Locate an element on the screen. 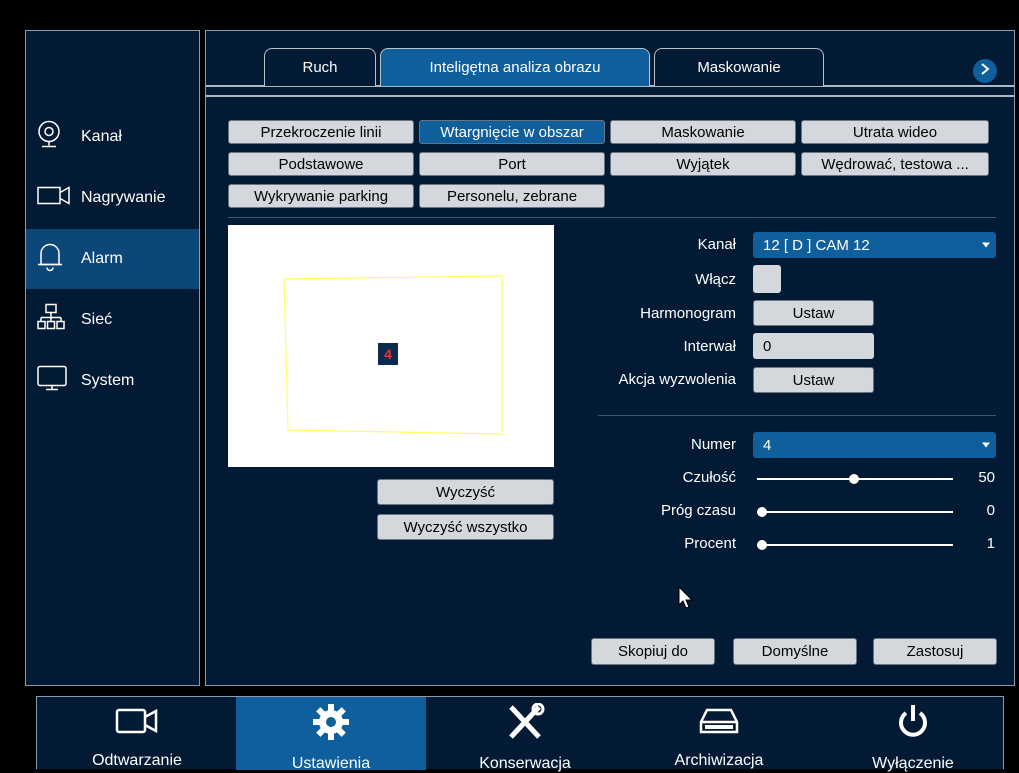  subtab-label: Utrata wideo is located at coordinates (895, 132).